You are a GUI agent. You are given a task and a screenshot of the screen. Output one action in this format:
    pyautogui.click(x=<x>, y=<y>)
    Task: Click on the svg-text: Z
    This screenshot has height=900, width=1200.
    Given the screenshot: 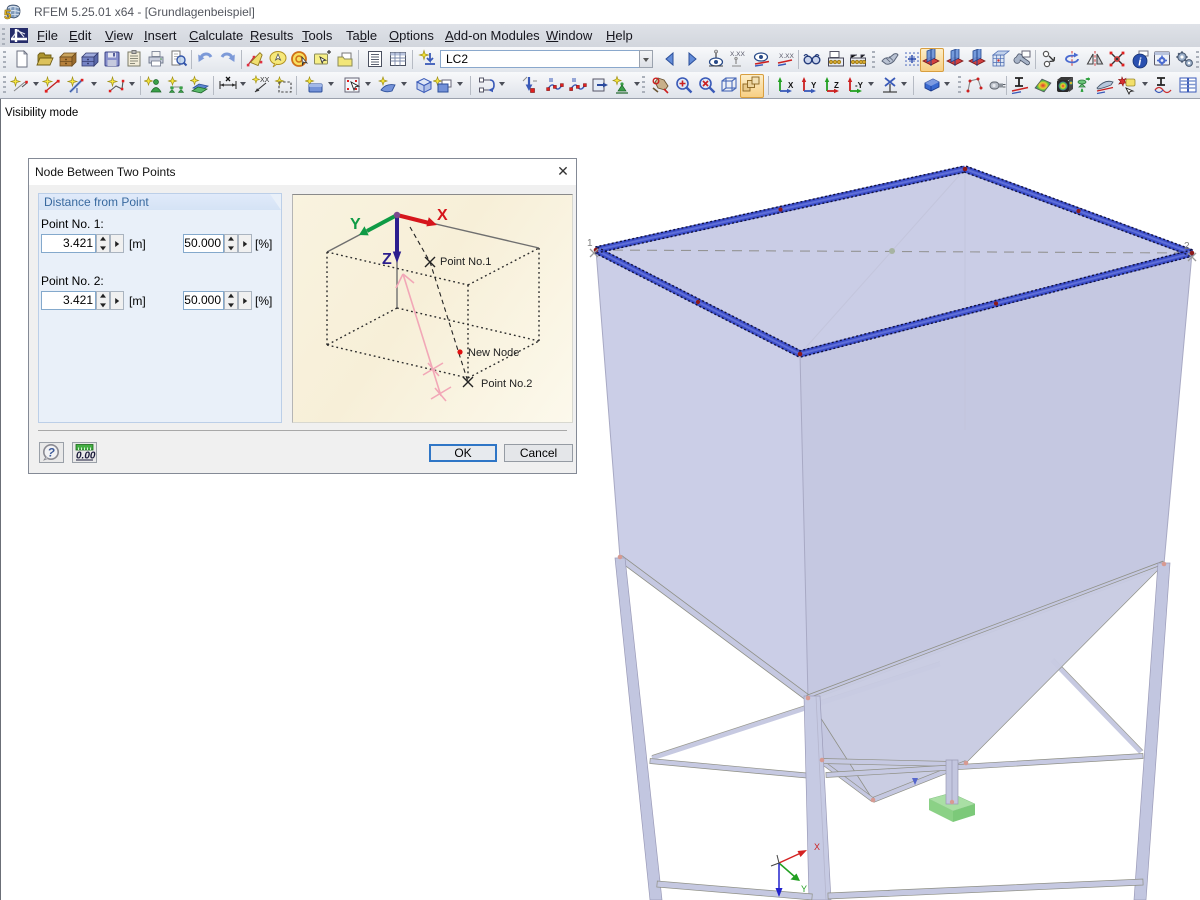 What is the action you would take?
    pyautogui.click(x=387, y=259)
    